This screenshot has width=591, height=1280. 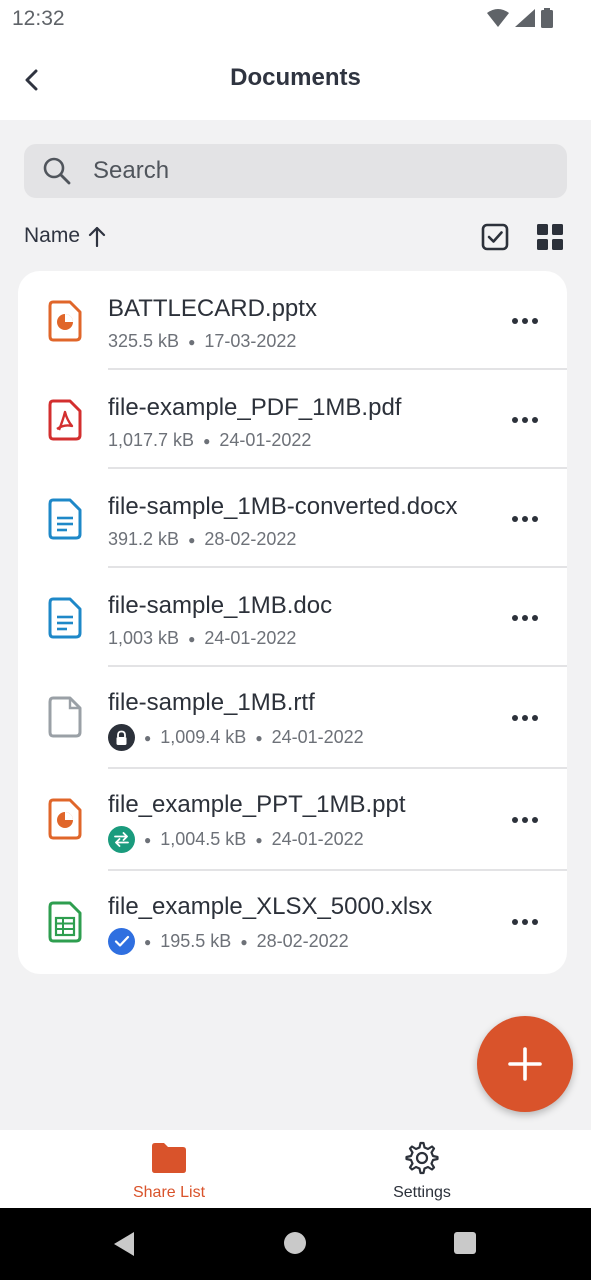 What do you see at coordinates (203, 737) in the screenshot?
I see `file-size: 1,009.4 kB` at bounding box center [203, 737].